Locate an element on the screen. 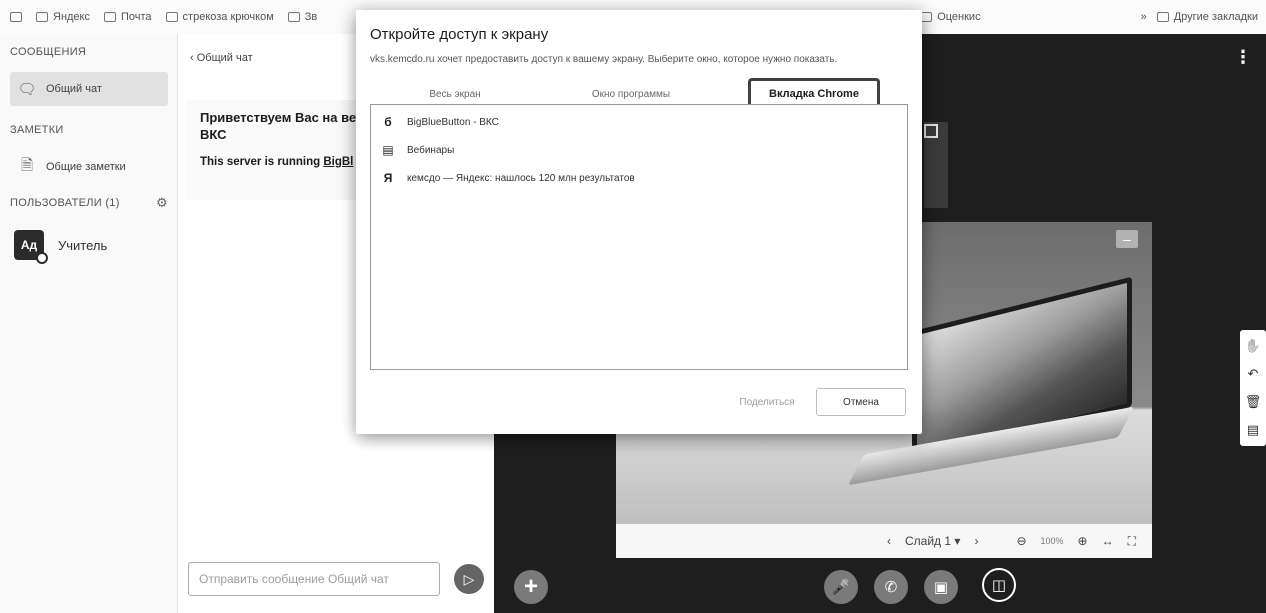 This screenshot has width=1266, height=613. bookmark-other: Другие закладки is located at coordinates (1207, 17).